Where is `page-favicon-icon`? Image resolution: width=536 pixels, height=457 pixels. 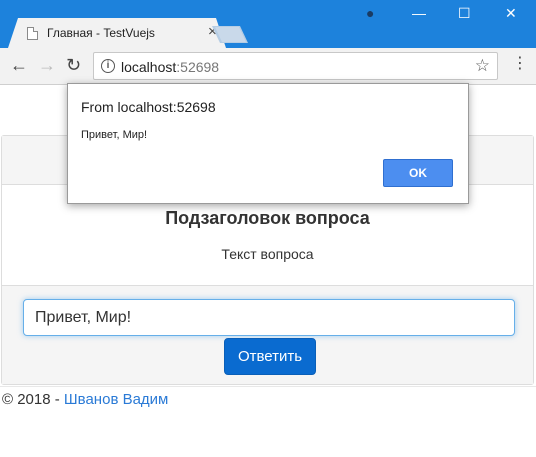
page-favicon-icon is located at coordinates (32, 33).